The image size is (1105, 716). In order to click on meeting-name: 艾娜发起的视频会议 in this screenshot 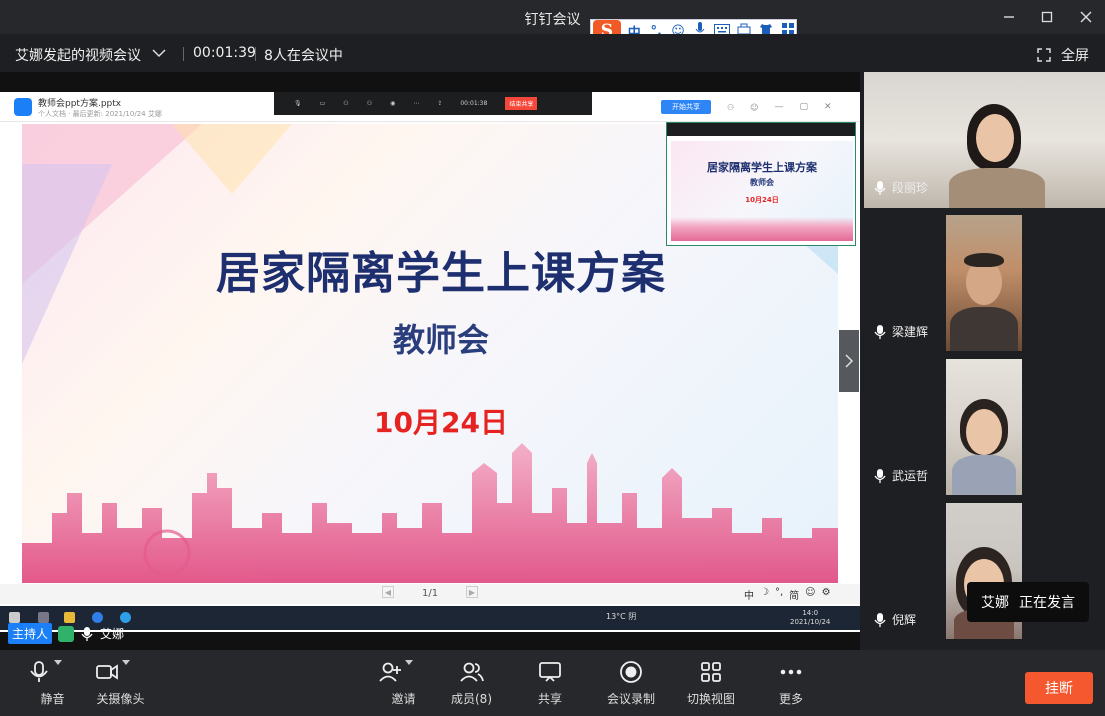, I will do `click(78, 55)`.